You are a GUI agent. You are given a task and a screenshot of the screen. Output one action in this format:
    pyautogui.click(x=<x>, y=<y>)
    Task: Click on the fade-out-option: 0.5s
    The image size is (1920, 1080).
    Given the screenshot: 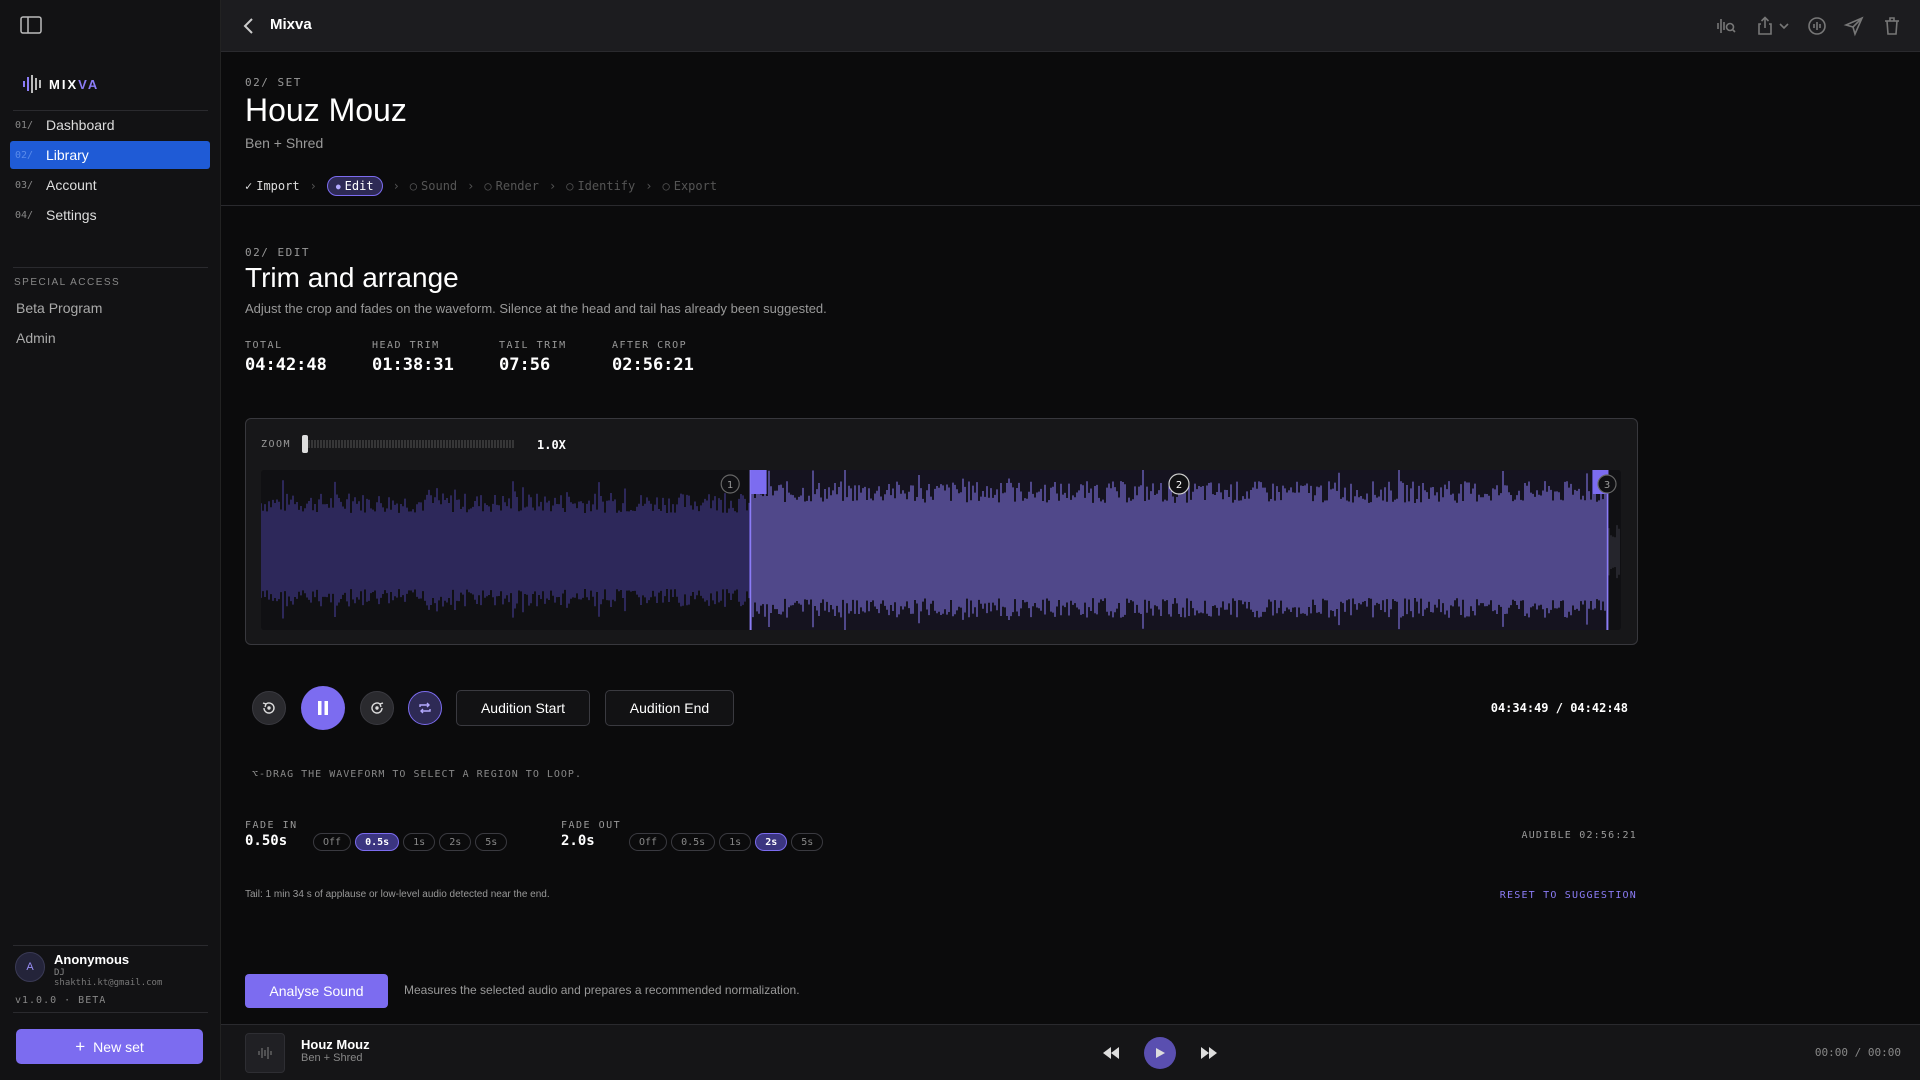 What is the action you would take?
    pyautogui.click(x=693, y=842)
    